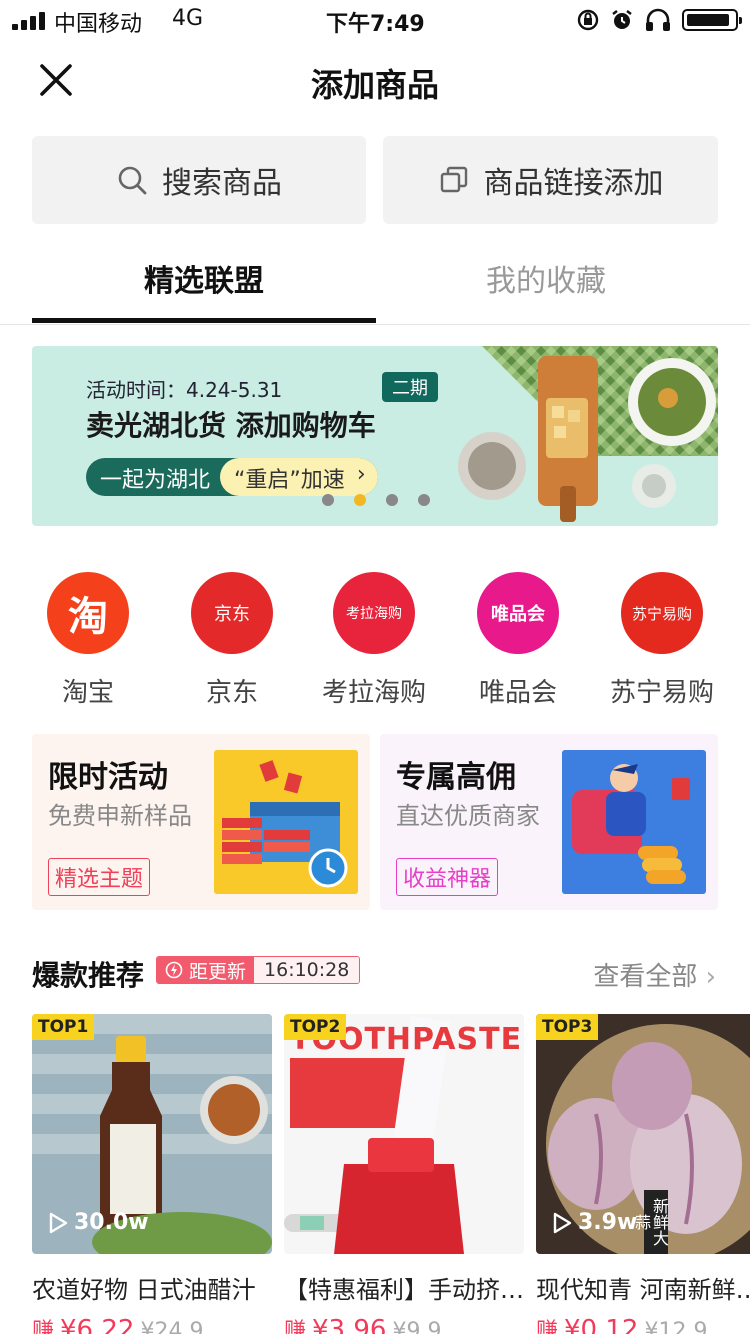  I want to click on product-price-row: 赚 ¥3.96 ¥9.9, so click(404, 1323).